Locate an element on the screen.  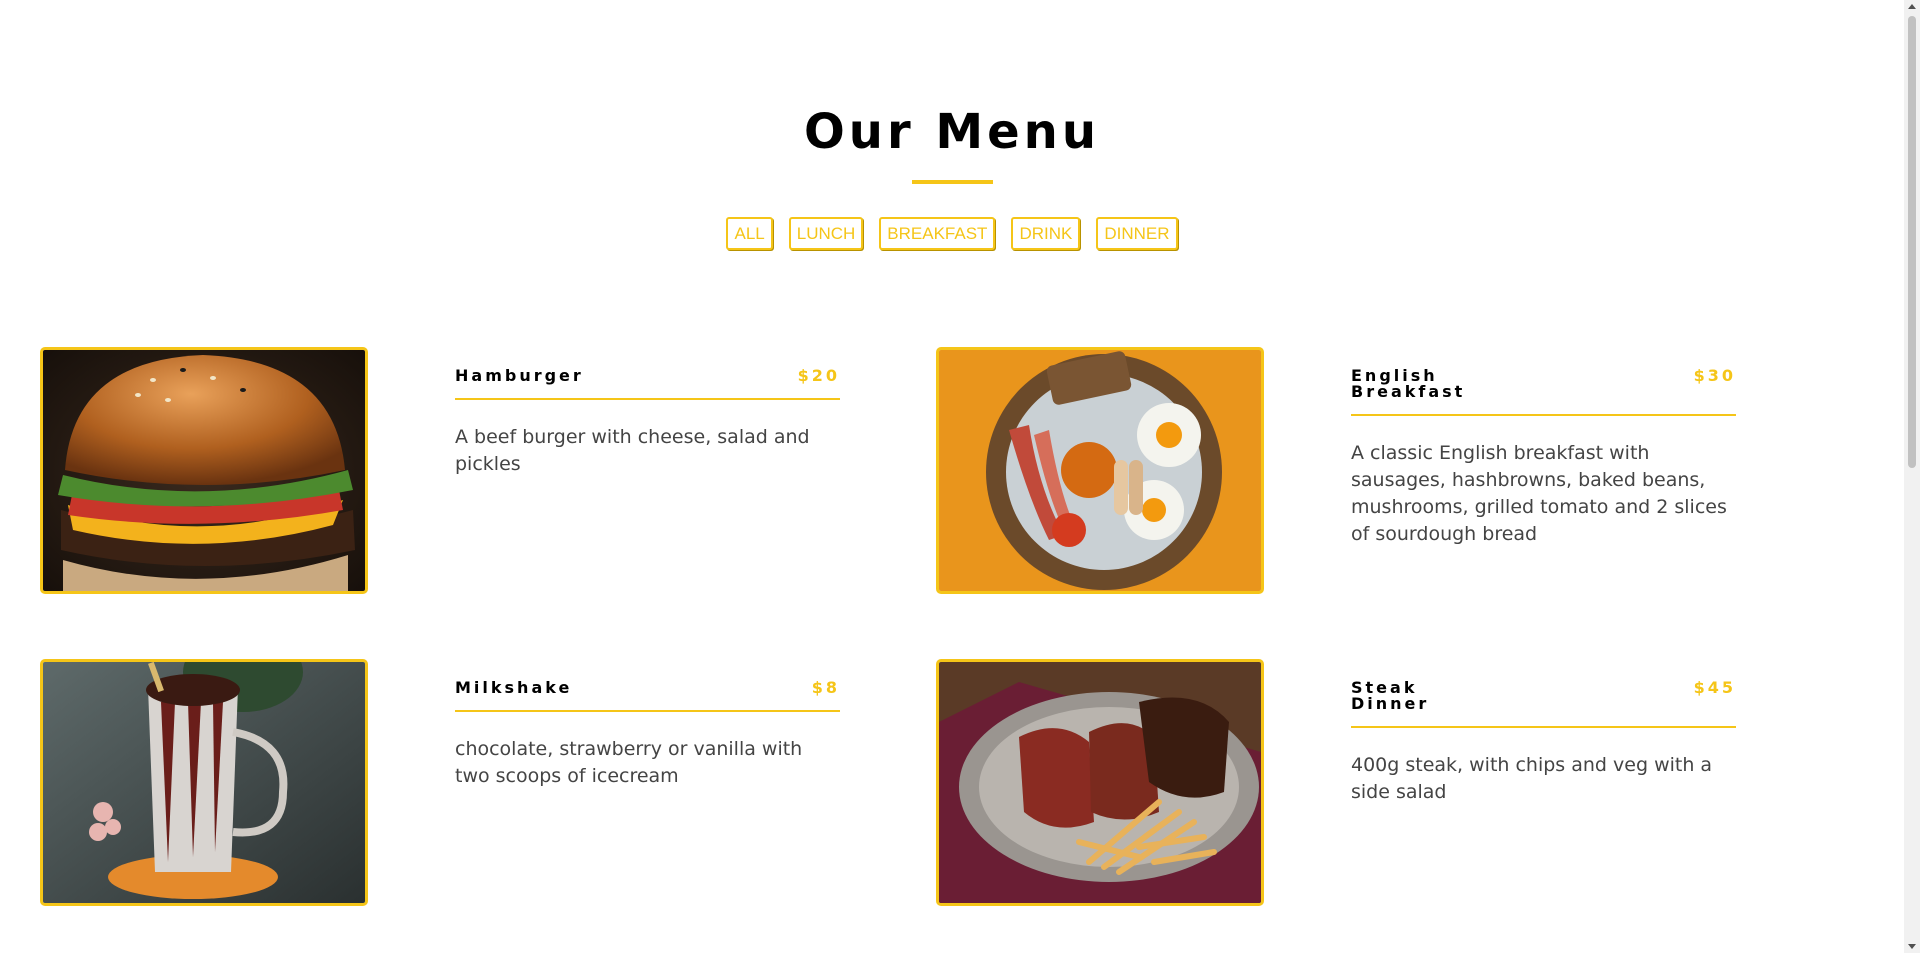
item-price: $45 is located at coordinates (1714, 687).